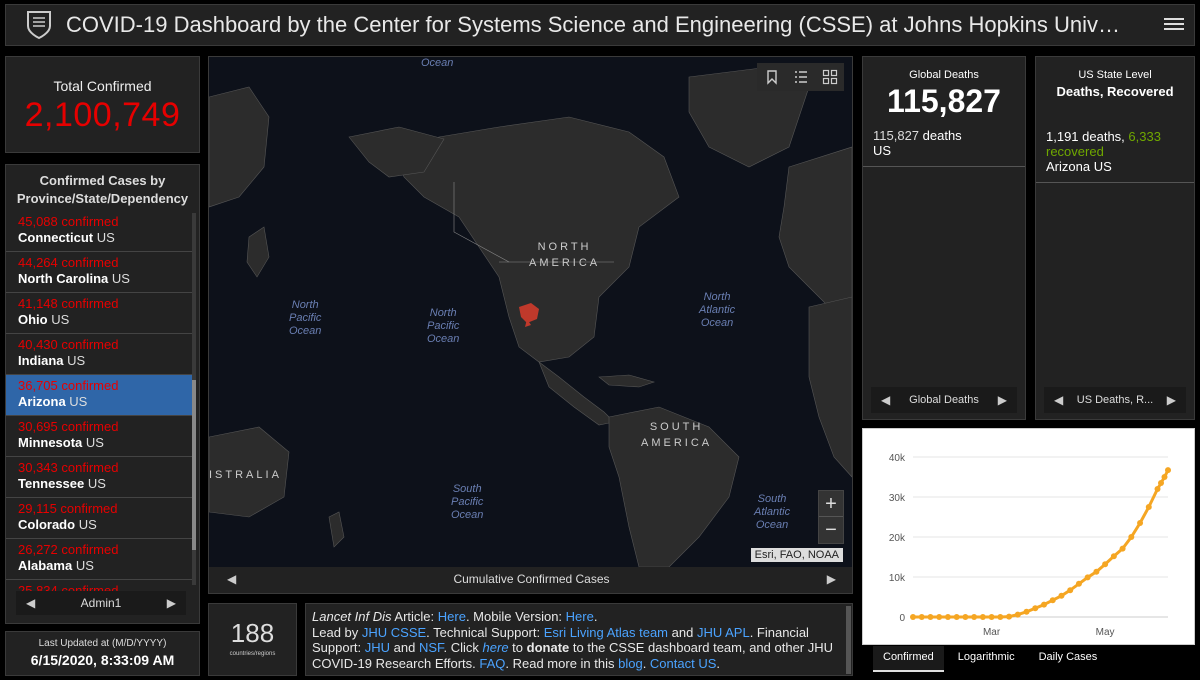 Image resolution: width=1200 pixels, height=680 pixels. Describe the element at coordinates (1041, 544) in the screenshot. I see `chart-series-line` at that location.